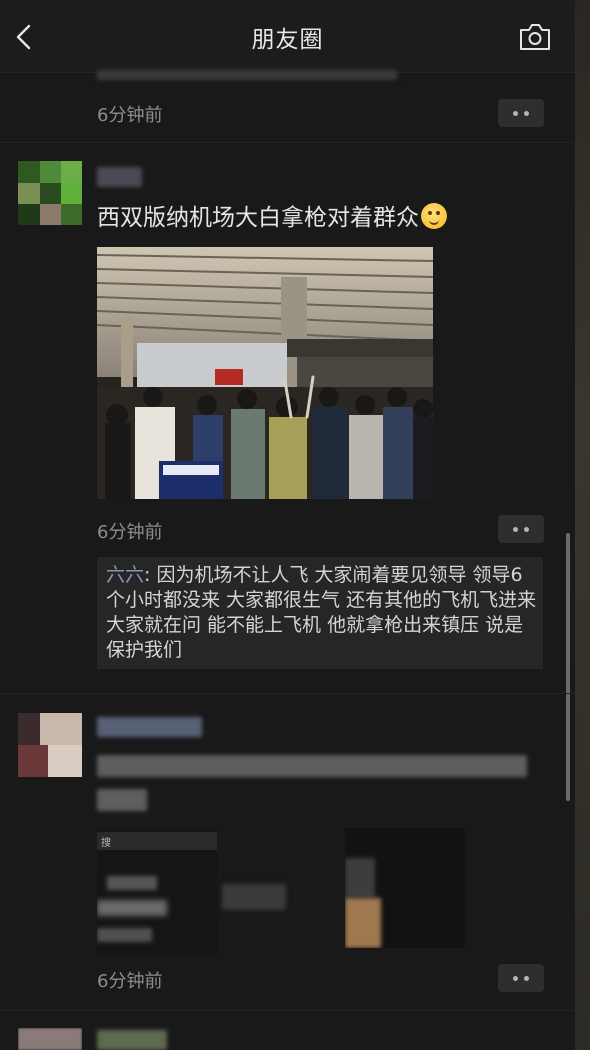  Describe the element at coordinates (258, 218) in the screenshot. I see `post-text-content: 西双版纳机场大白拿枪对着群众` at that location.